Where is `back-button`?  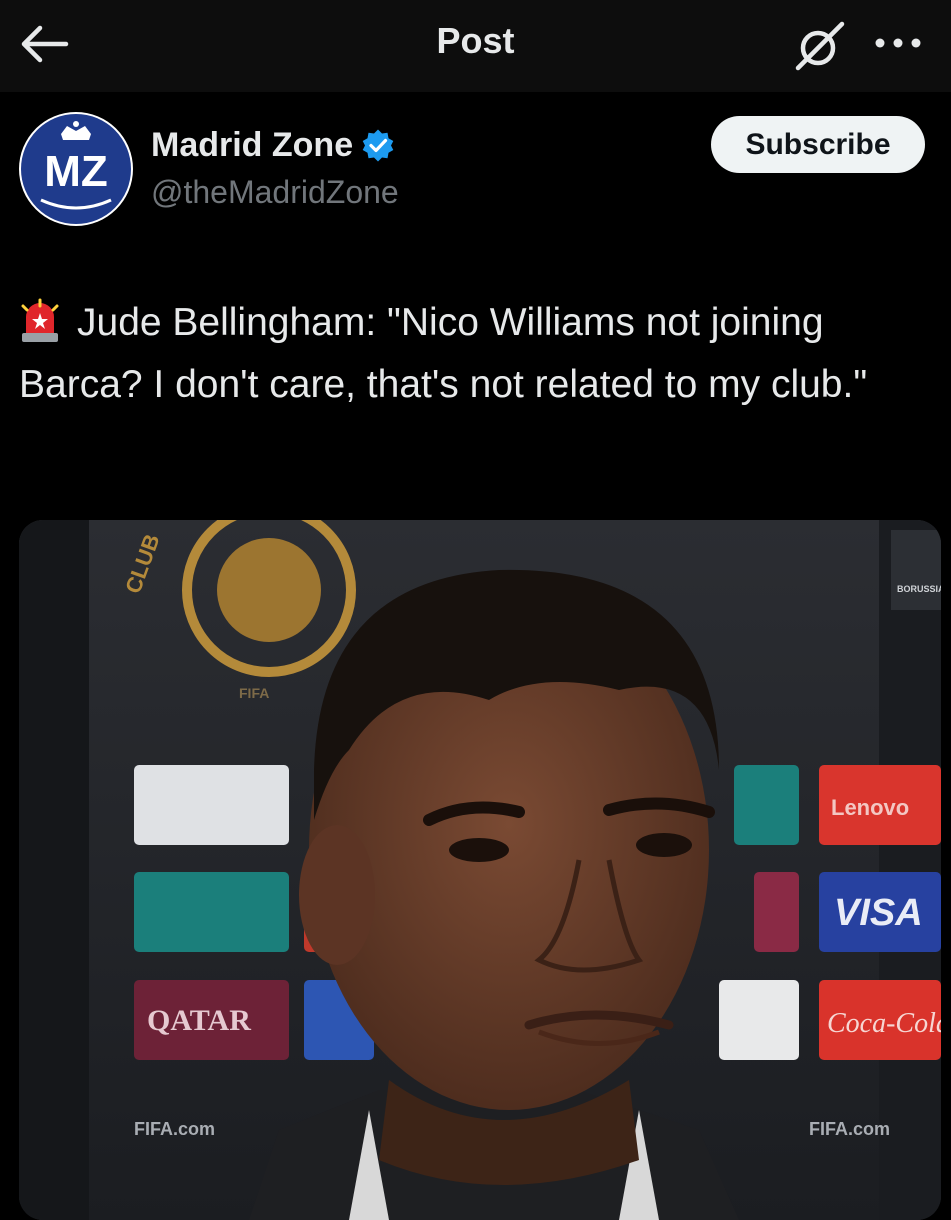
back-button is located at coordinates (44, 44).